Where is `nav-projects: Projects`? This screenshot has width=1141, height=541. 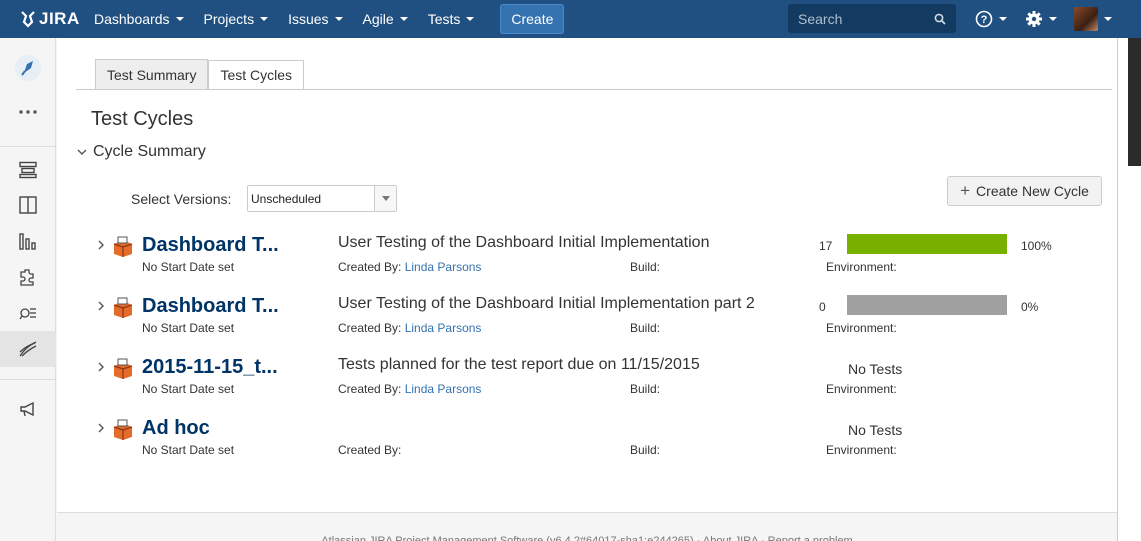 nav-projects: Projects is located at coordinates (236, 19).